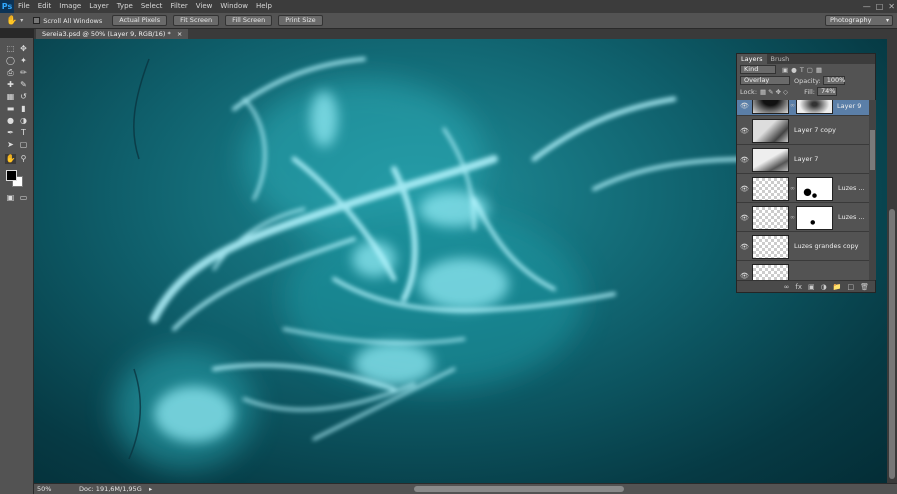 This screenshot has width=897, height=494. Describe the element at coordinates (806, 159) in the screenshot. I see `layer-name: Layer 7` at that location.